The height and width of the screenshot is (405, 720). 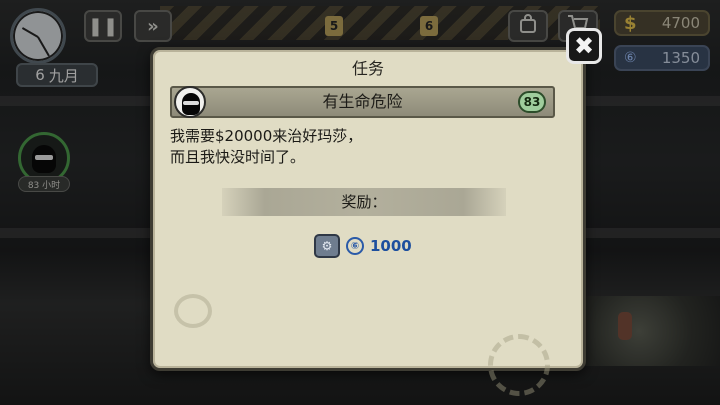 I want to click on helmet-watermark-icon, so click(x=193, y=311).